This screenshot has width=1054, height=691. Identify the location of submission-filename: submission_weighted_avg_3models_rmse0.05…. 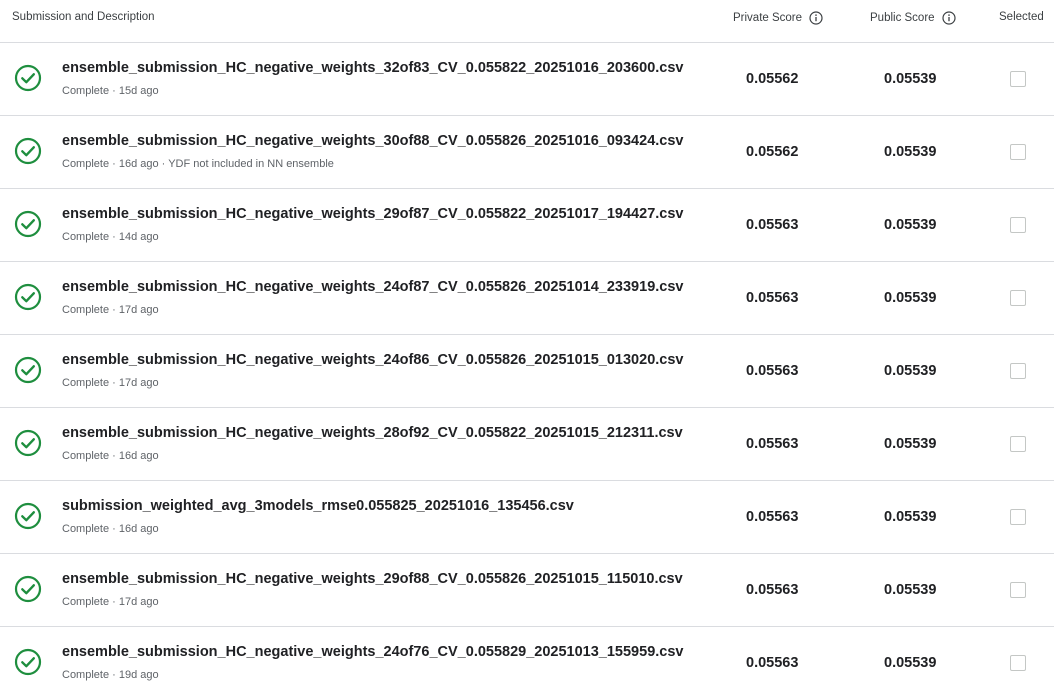
(318, 506).